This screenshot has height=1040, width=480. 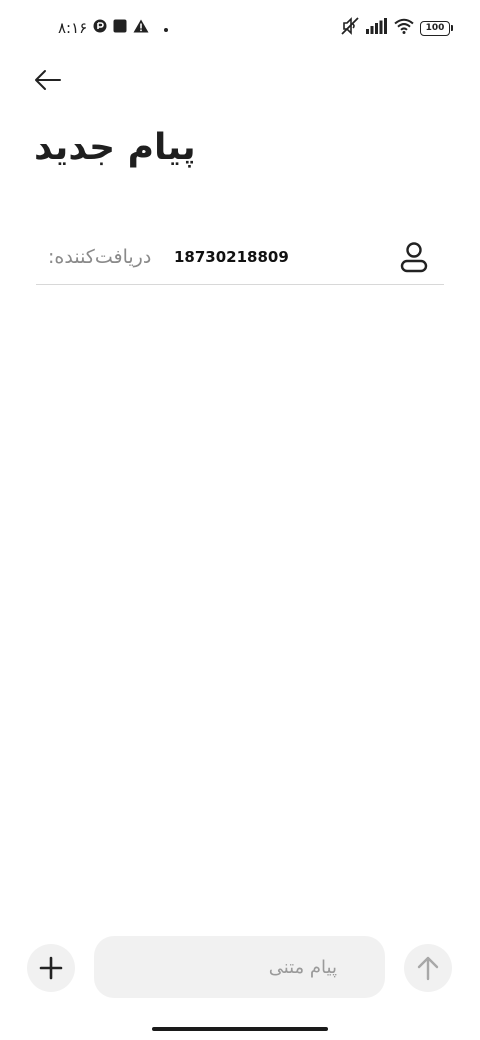 I want to click on arrow-up-icon, so click(x=428, y=968).